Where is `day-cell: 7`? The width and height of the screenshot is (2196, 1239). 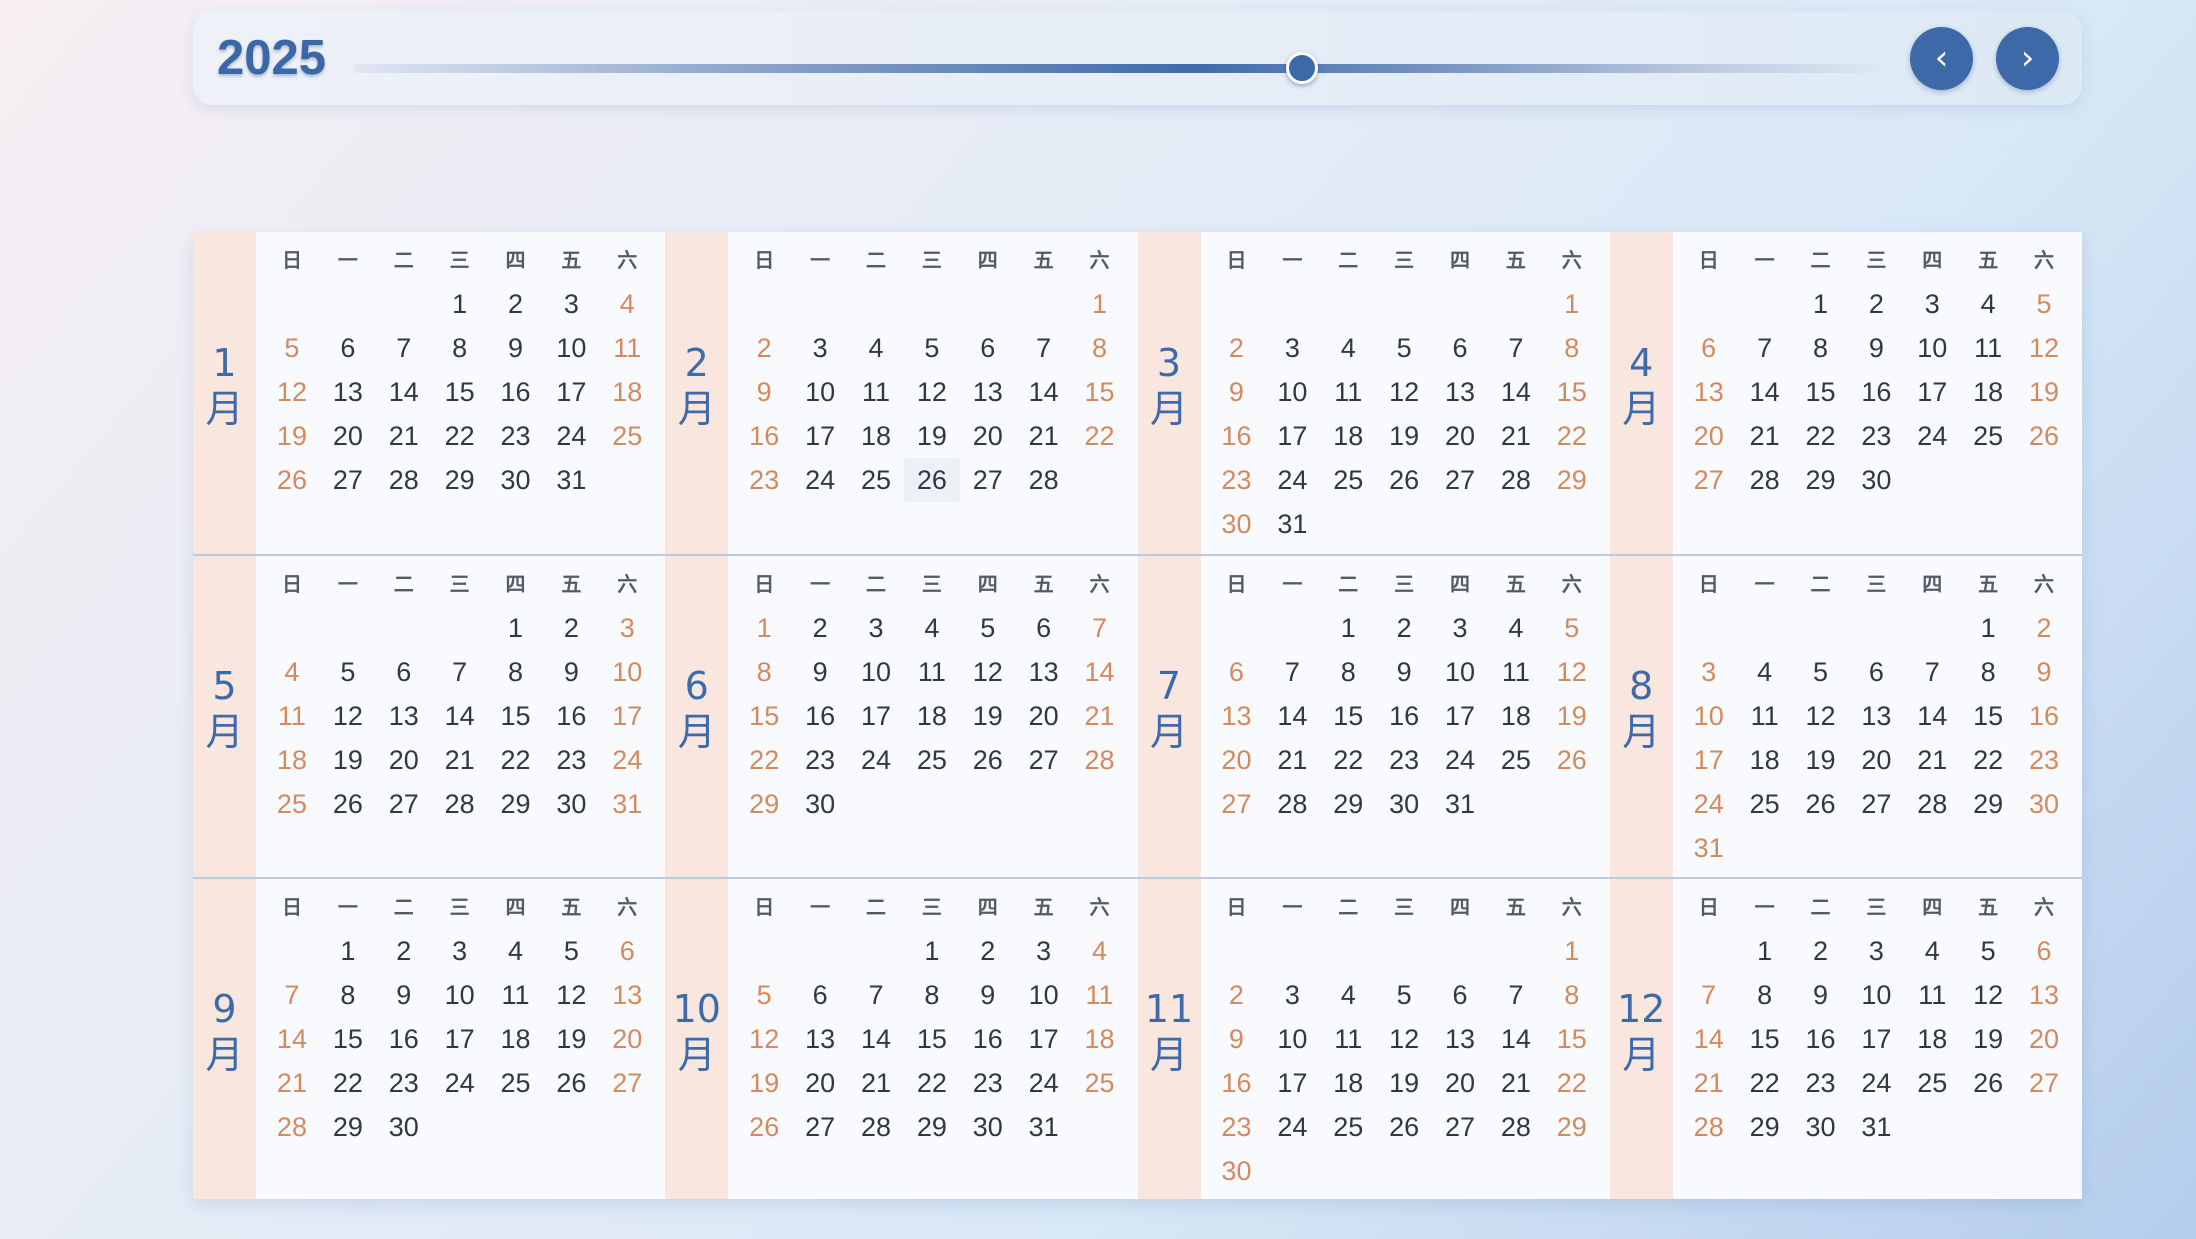
day-cell: 7 is located at coordinates (1292, 672).